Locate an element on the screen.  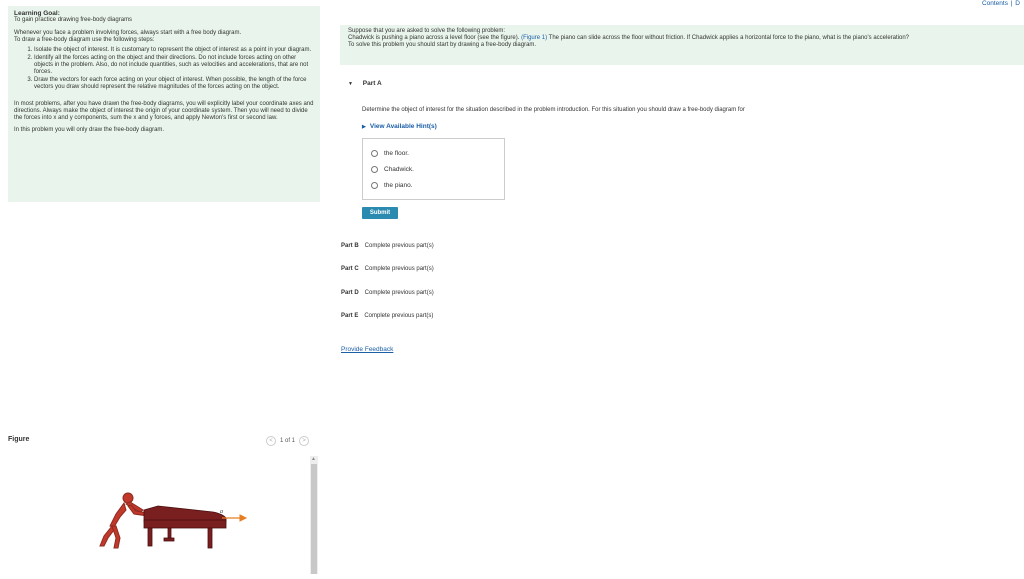
collapse-triangle-icon: ▼ is located at coordinates (350, 84).